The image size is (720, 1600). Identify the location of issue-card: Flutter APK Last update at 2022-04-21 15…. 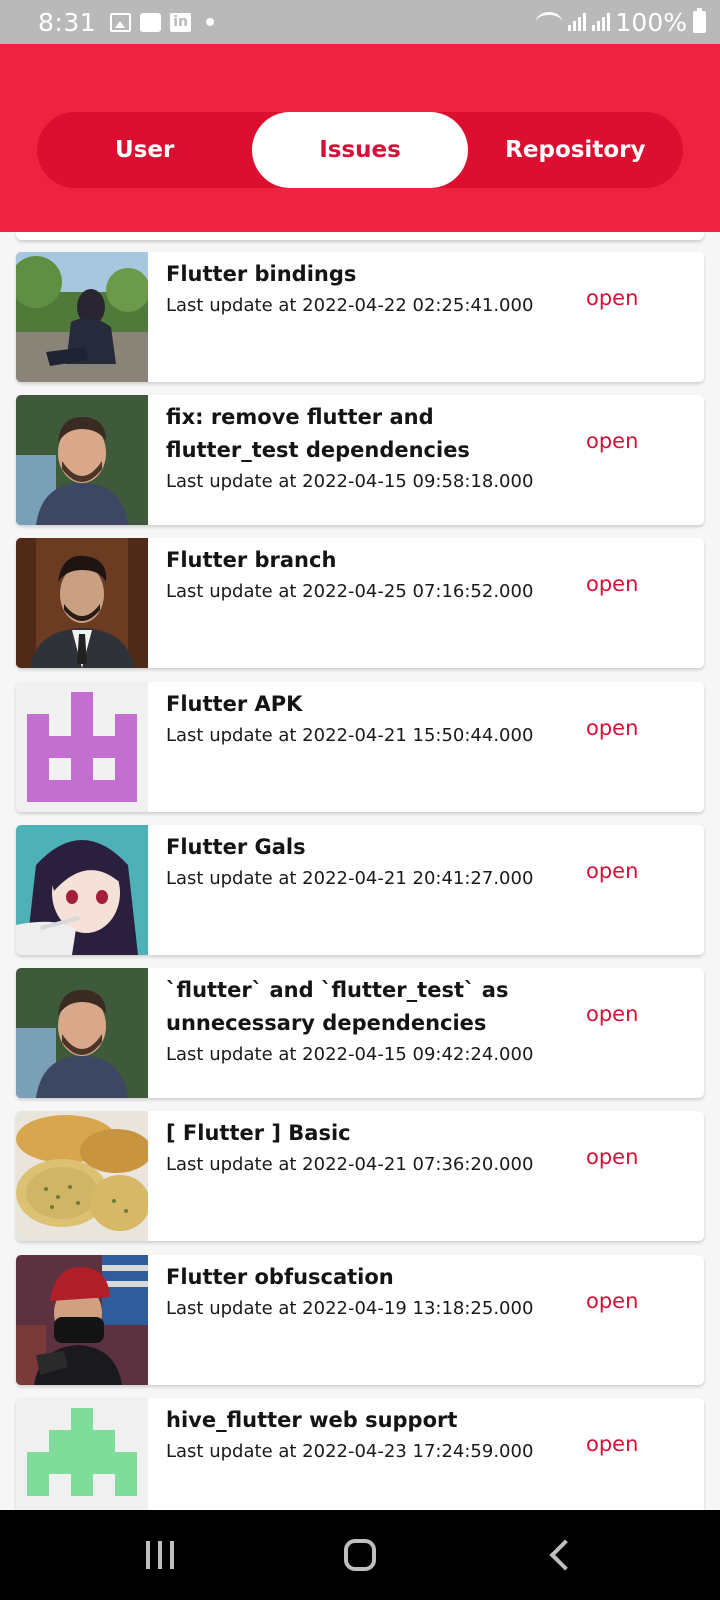
(360, 747).